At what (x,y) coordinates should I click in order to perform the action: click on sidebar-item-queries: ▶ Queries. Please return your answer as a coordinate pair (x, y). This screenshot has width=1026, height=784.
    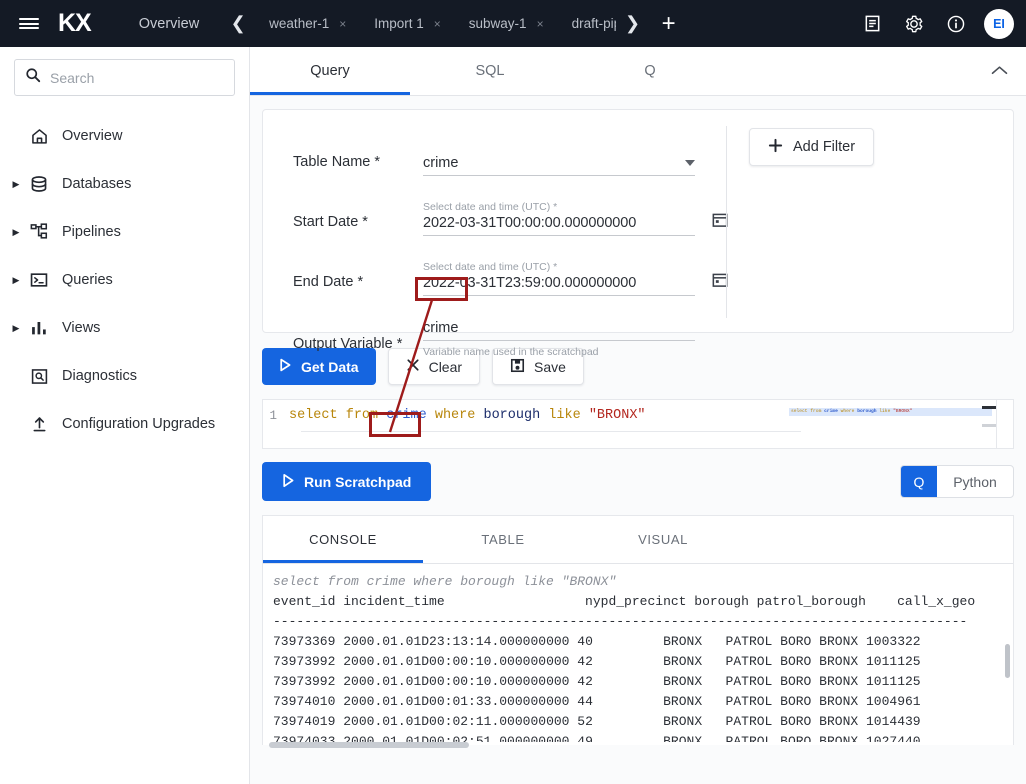
    Looking at the image, I should click on (124, 280).